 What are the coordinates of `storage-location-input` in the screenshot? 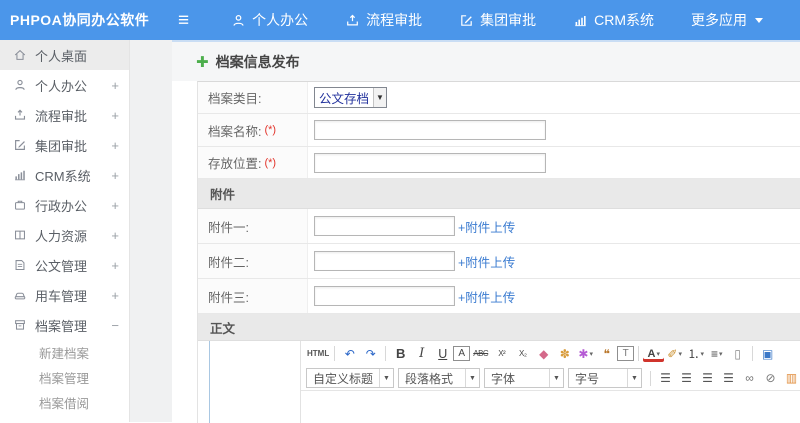 It's located at (430, 163).